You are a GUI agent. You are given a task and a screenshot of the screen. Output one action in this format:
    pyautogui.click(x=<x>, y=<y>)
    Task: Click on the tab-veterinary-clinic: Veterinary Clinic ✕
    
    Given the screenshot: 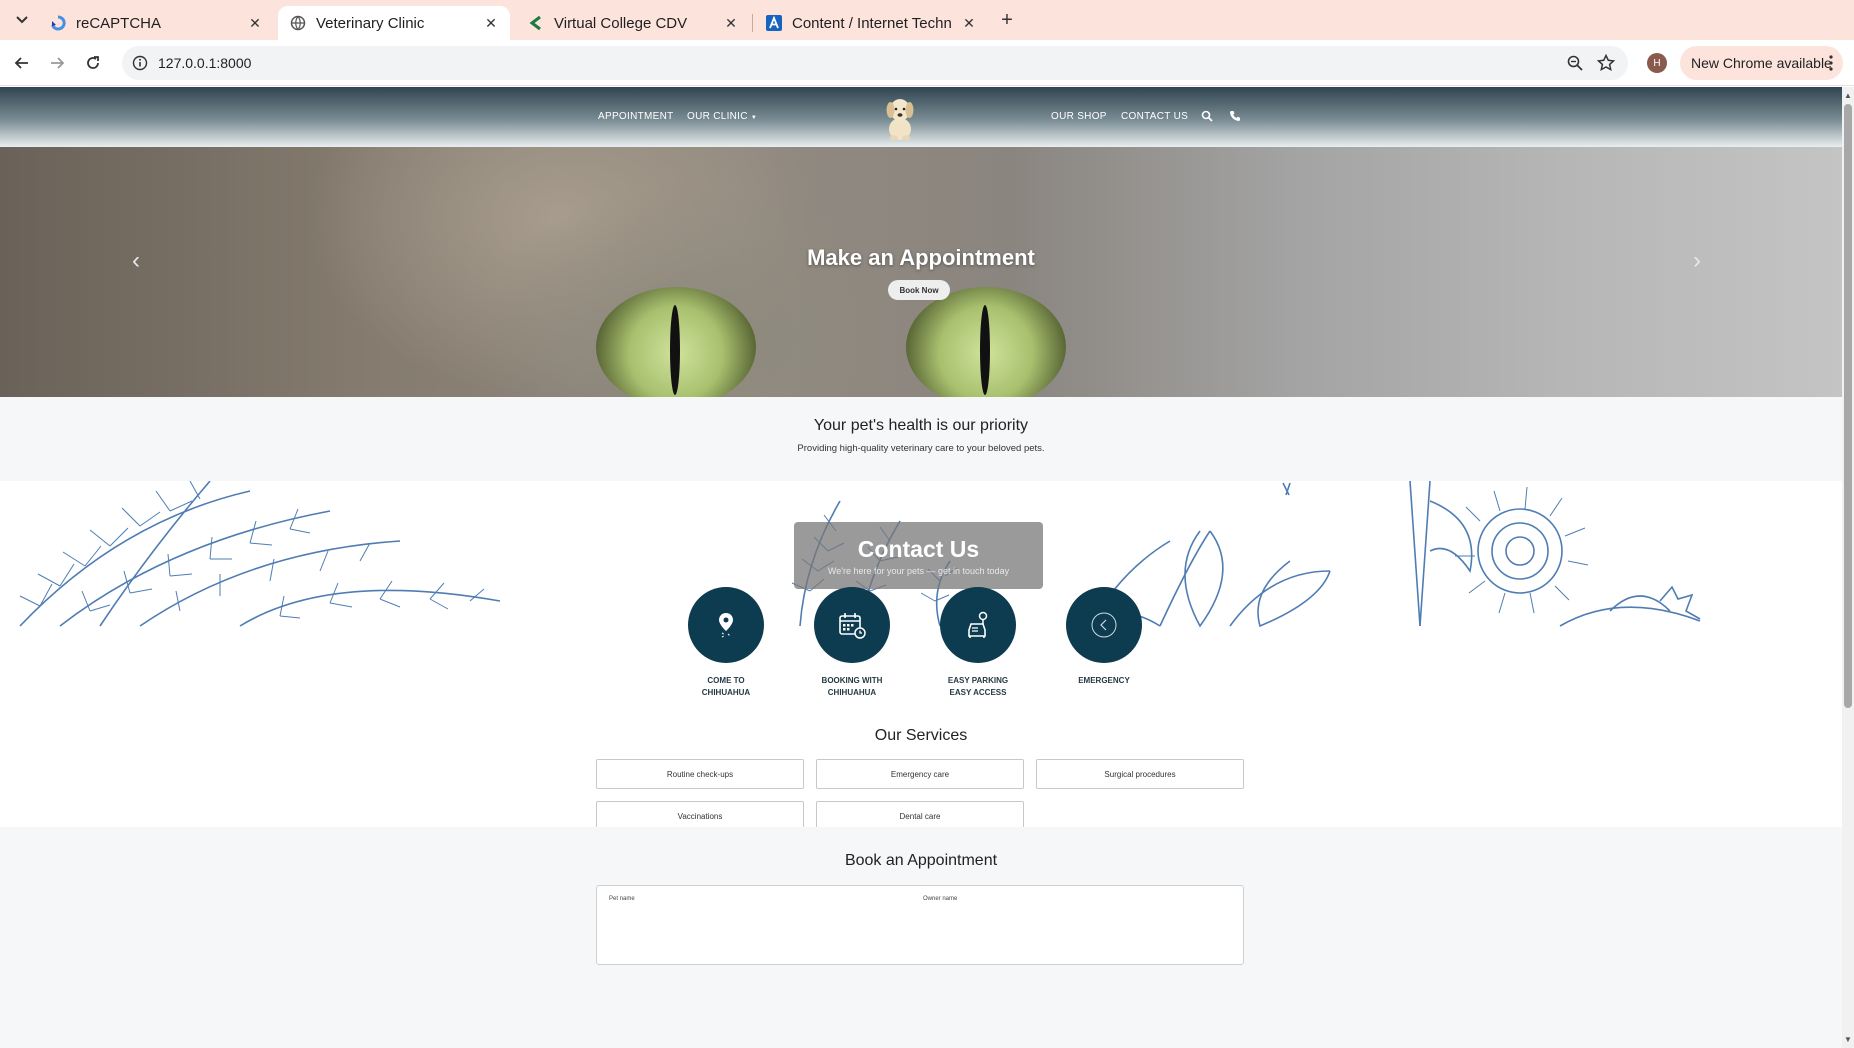 What is the action you would take?
    pyautogui.click(x=394, y=23)
    